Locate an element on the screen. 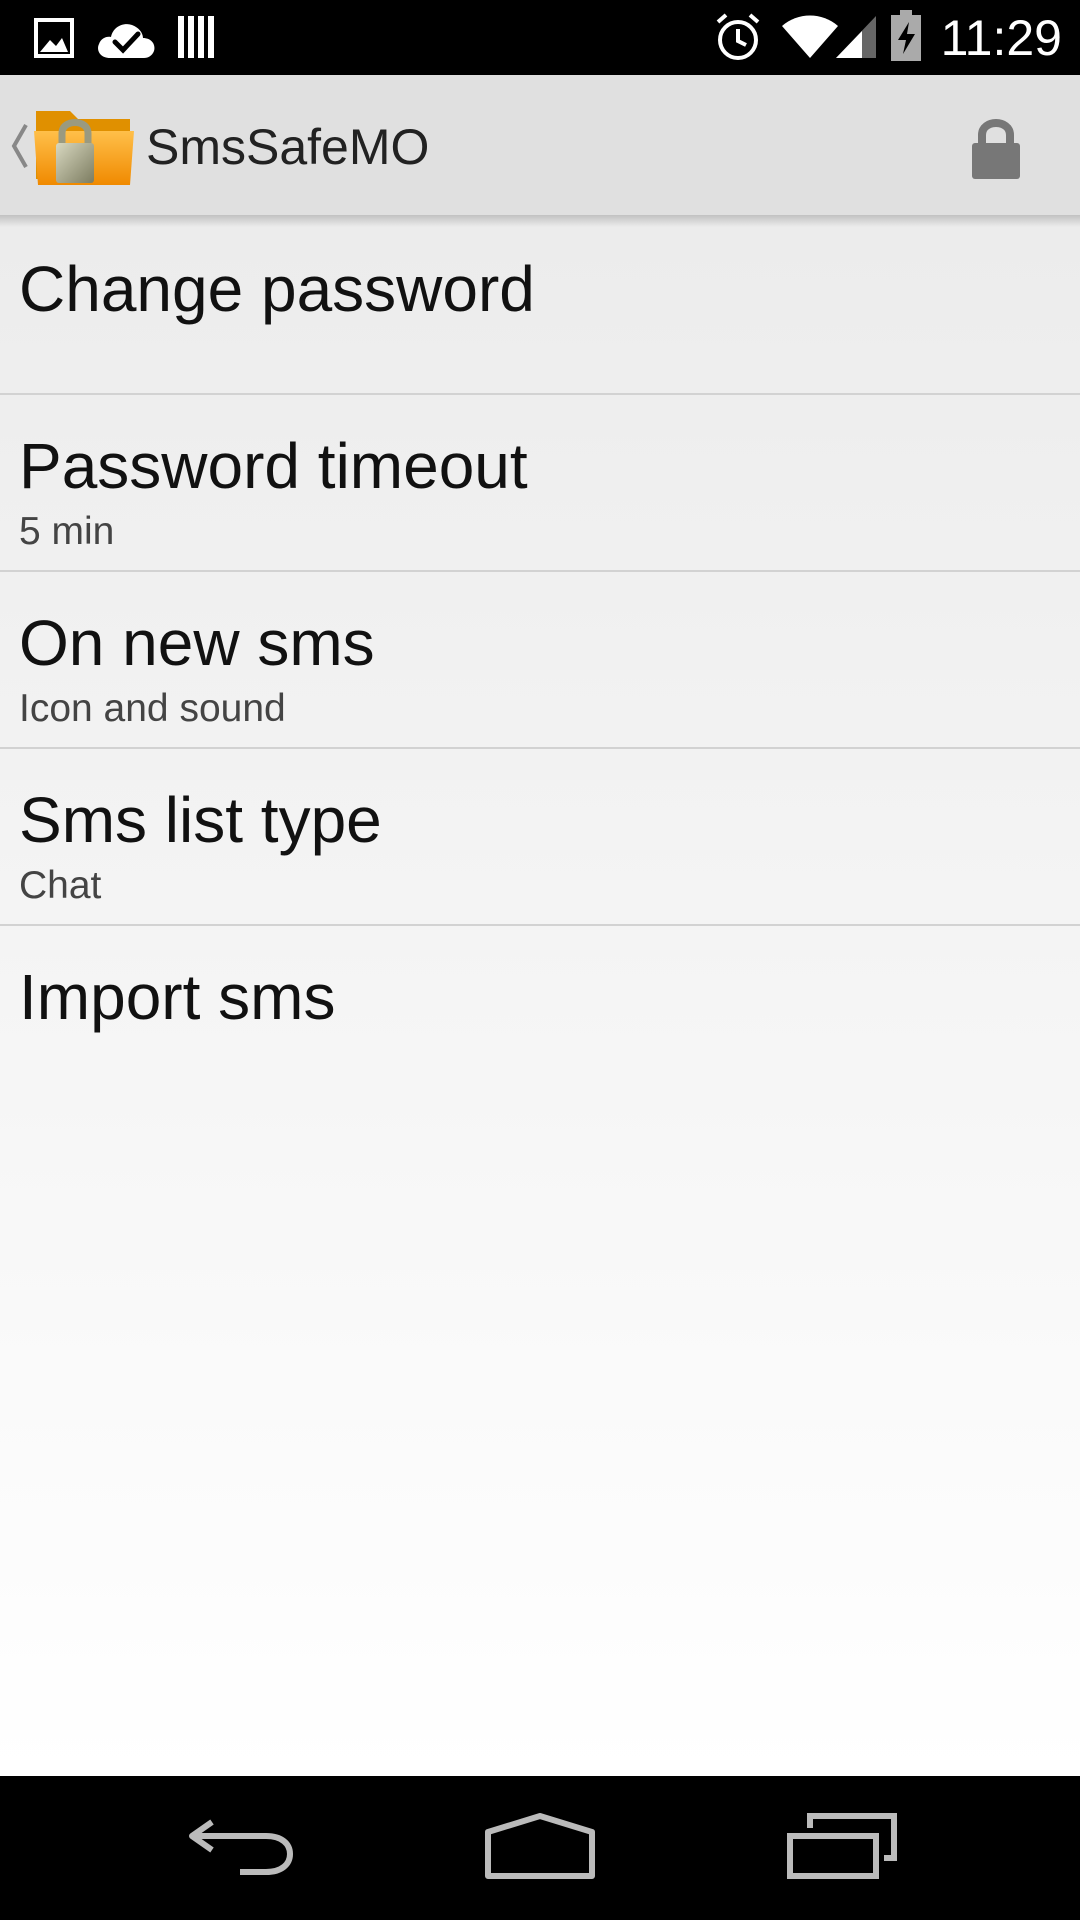 The width and height of the screenshot is (1080, 1920). pref-sms-list-type: Sms list type Chat is located at coordinates (540, 837).